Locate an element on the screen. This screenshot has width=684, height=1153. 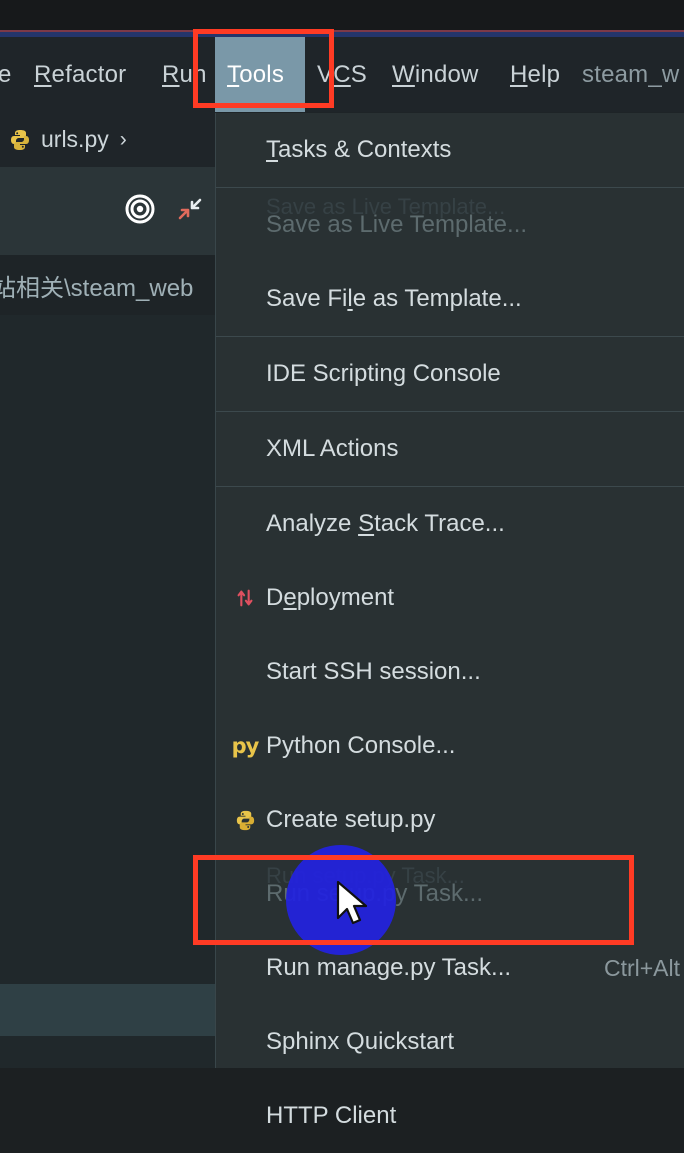
menubar-item-label: Help is located at coordinates (535, 74).